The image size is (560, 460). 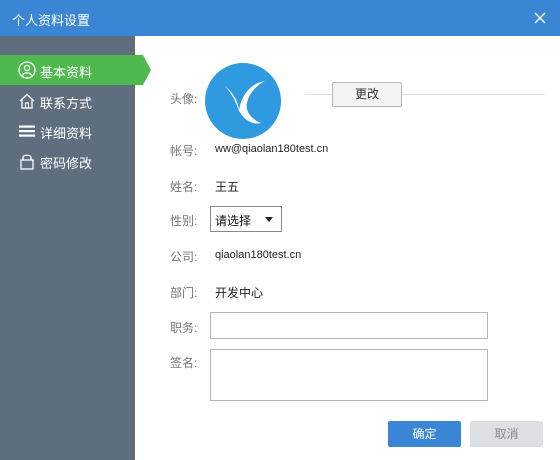 I want to click on sidebar-item-details: 详细资料, so click(x=67, y=131).